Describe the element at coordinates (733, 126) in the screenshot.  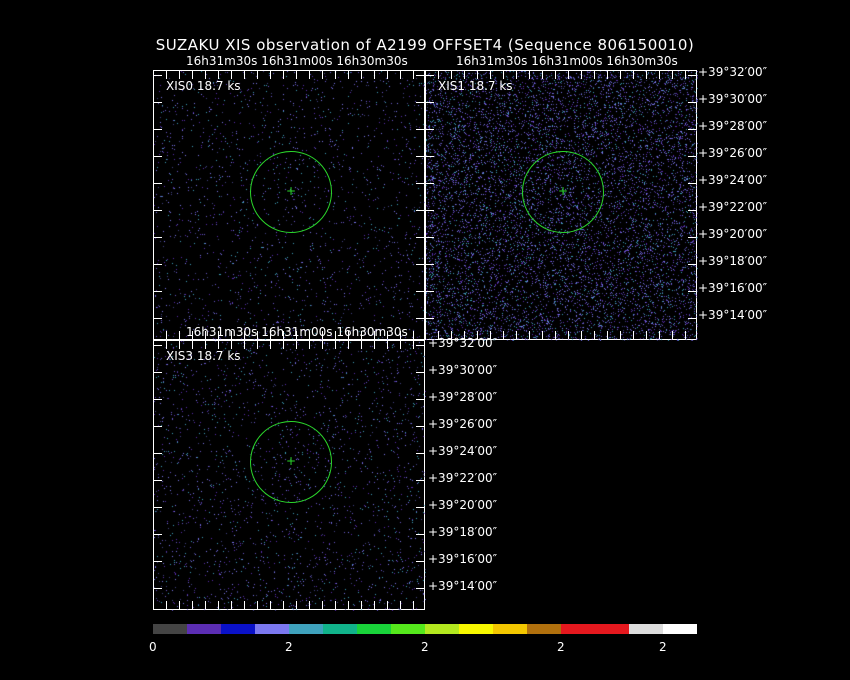
I see `dec-label: +39°28′00″` at that location.